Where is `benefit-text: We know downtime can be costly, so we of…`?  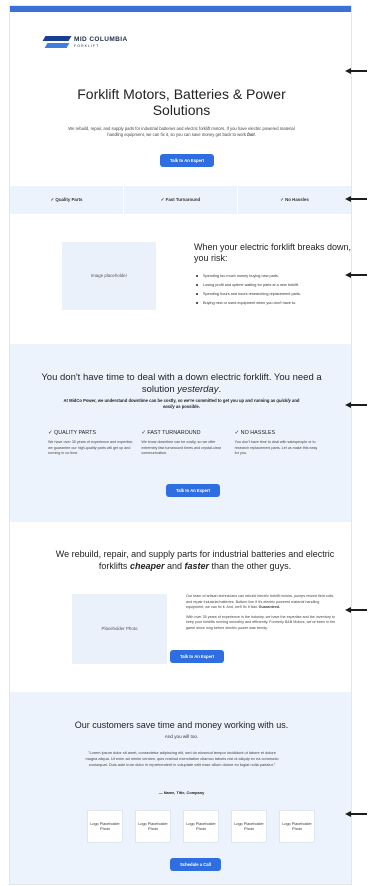 benefit-text: We know downtime can be costly, so we of… is located at coordinates (181, 448).